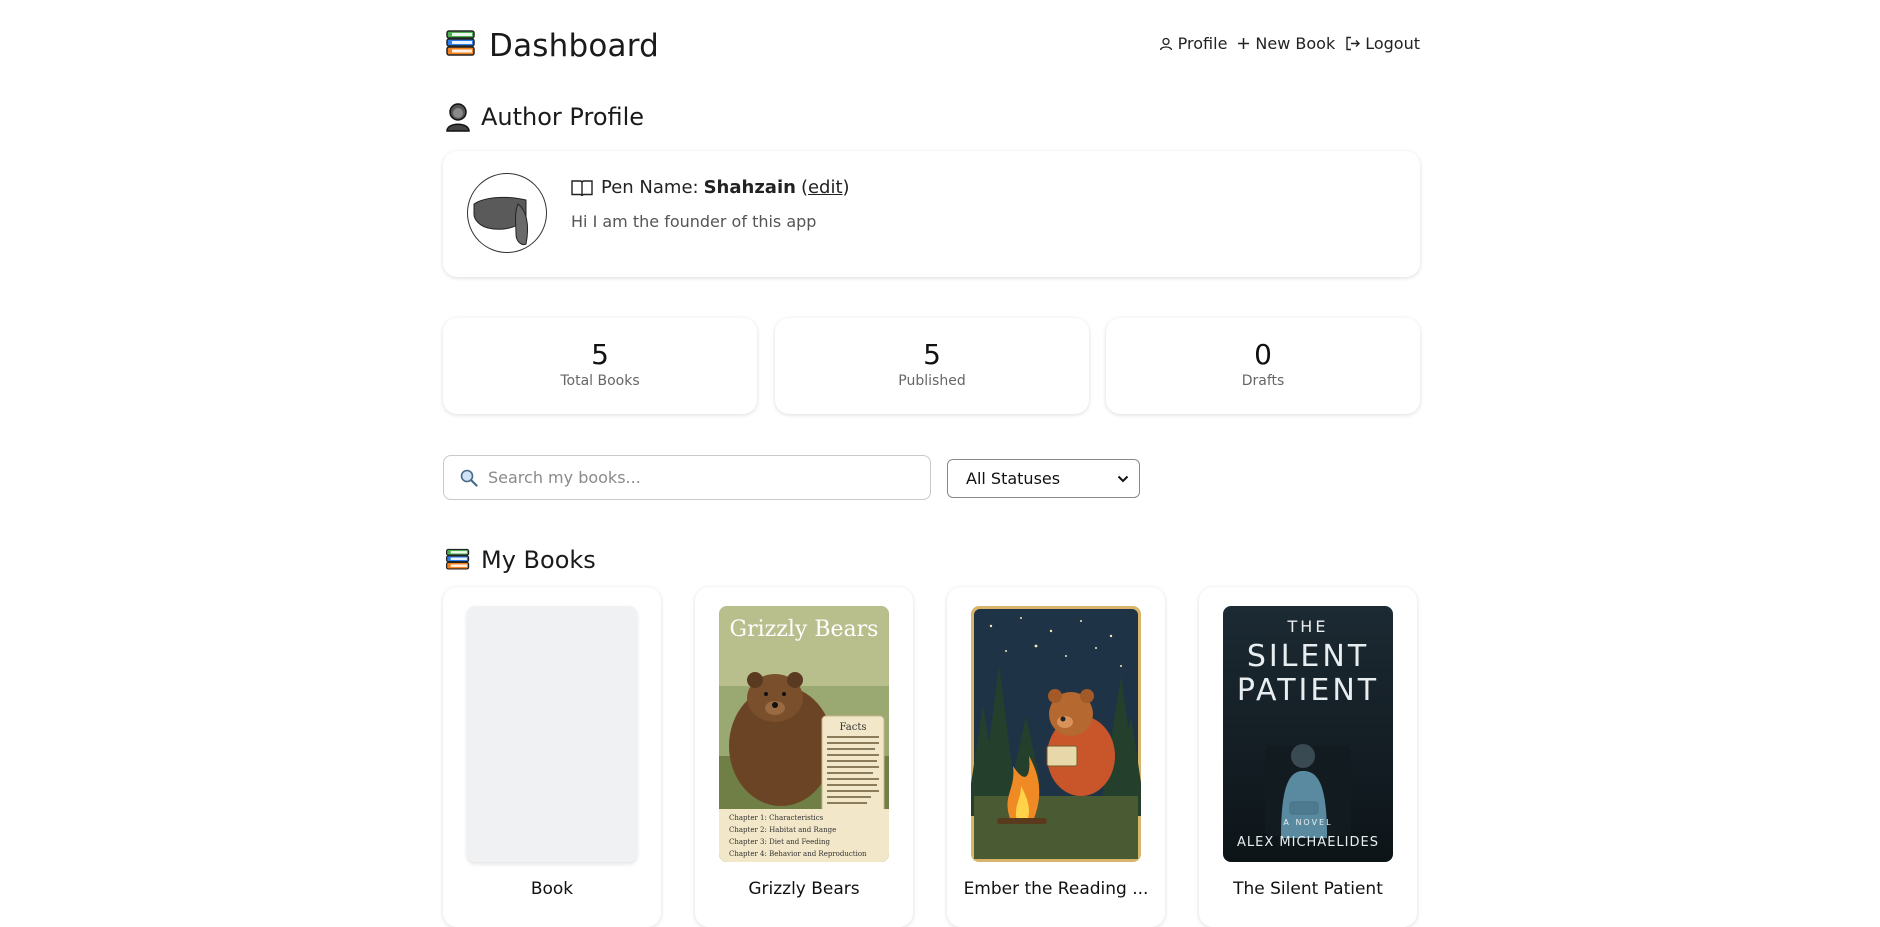  What do you see at coordinates (1244, 43) in the screenshot?
I see `plus-icon` at bounding box center [1244, 43].